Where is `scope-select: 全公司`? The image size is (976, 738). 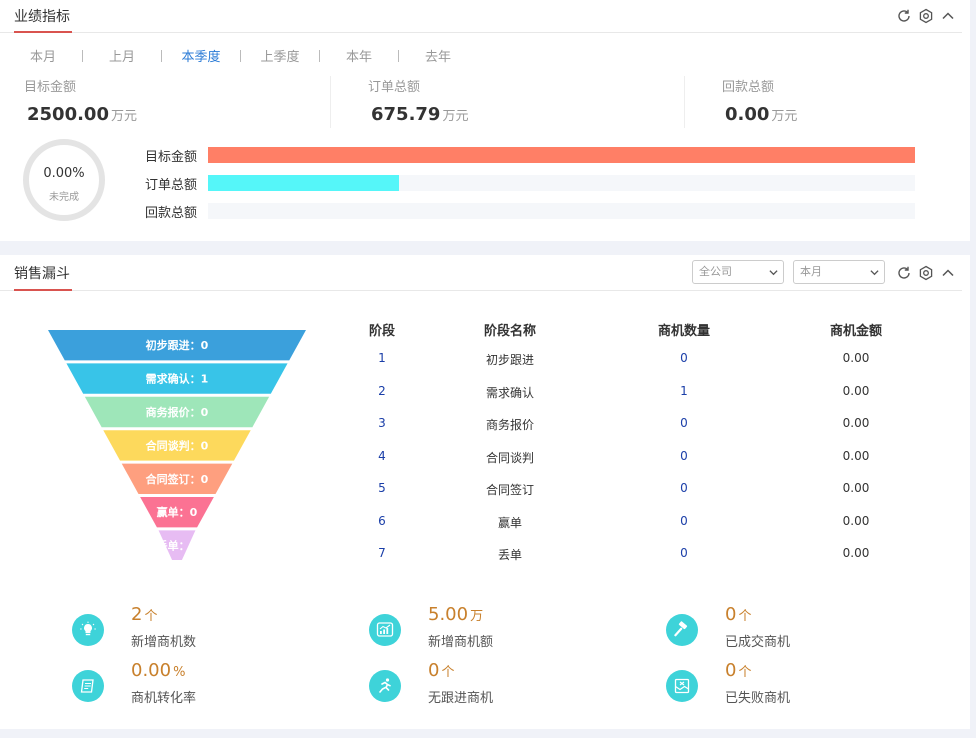 scope-select: 全公司 is located at coordinates (738, 272).